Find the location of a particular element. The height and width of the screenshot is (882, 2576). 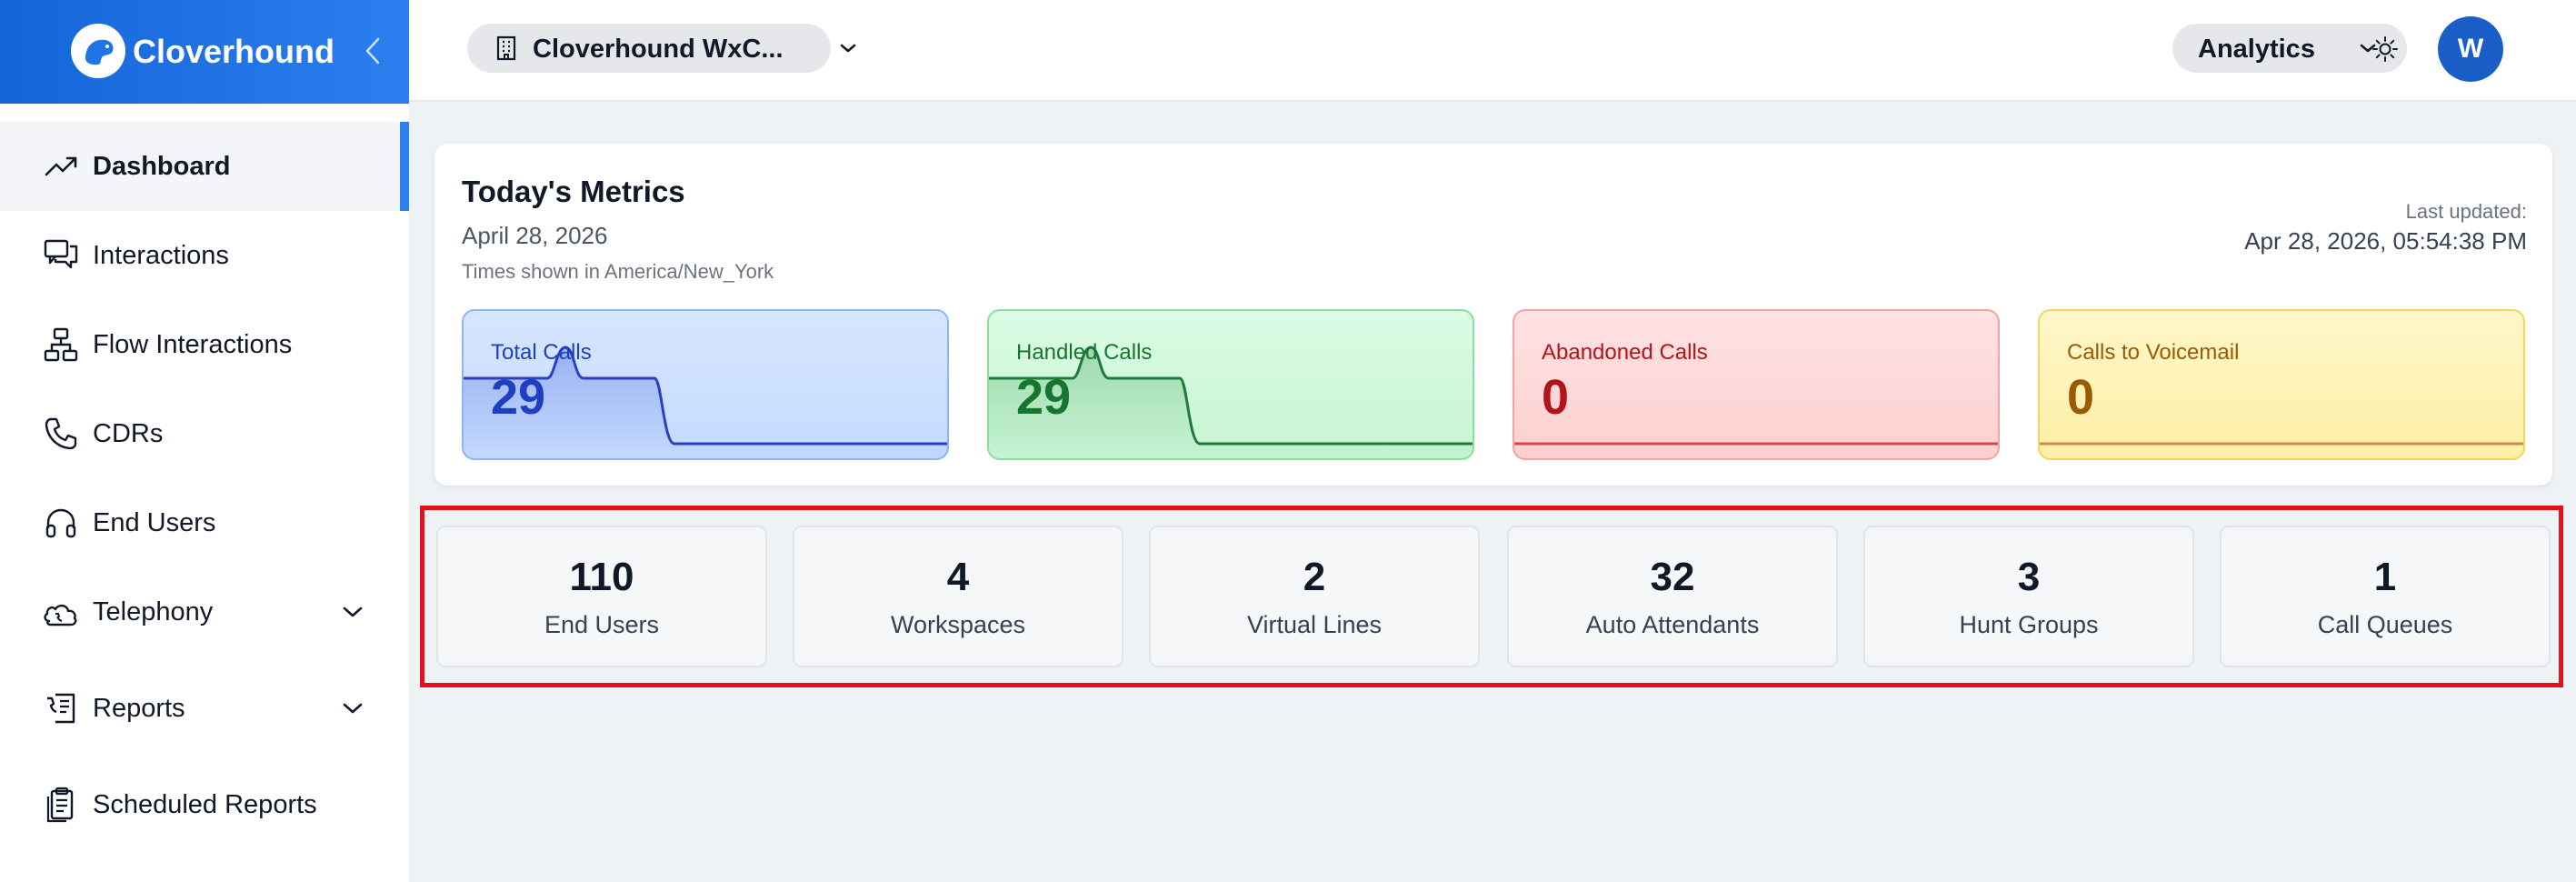

stat-value: 3 is located at coordinates (2029, 577).